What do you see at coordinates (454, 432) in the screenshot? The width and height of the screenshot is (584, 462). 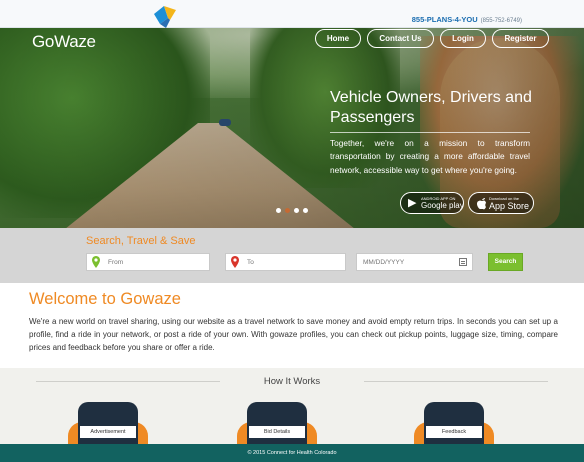 I see `card-label: Feedback` at bounding box center [454, 432].